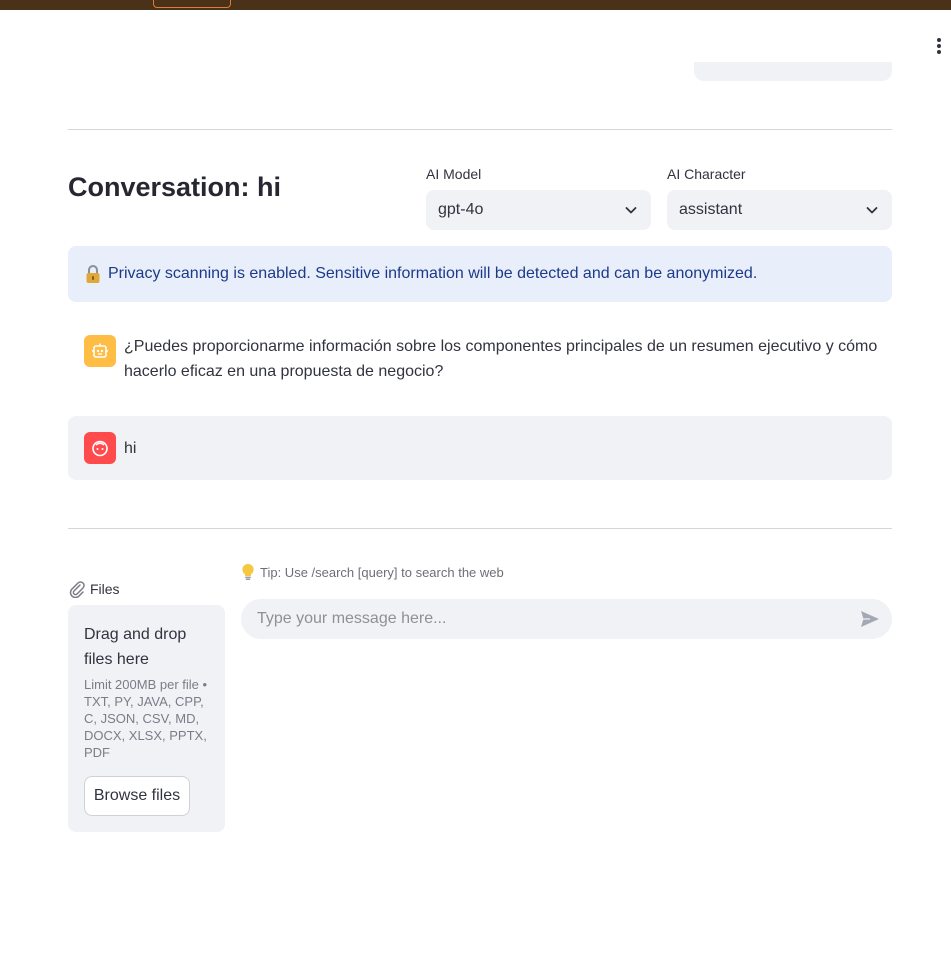 This screenshot has height=953, width=951. What do you see at coordinates (538, 210) in the screenshot?
I see `ai-model-select: gpt-4o` at bounding box center [538, 210].